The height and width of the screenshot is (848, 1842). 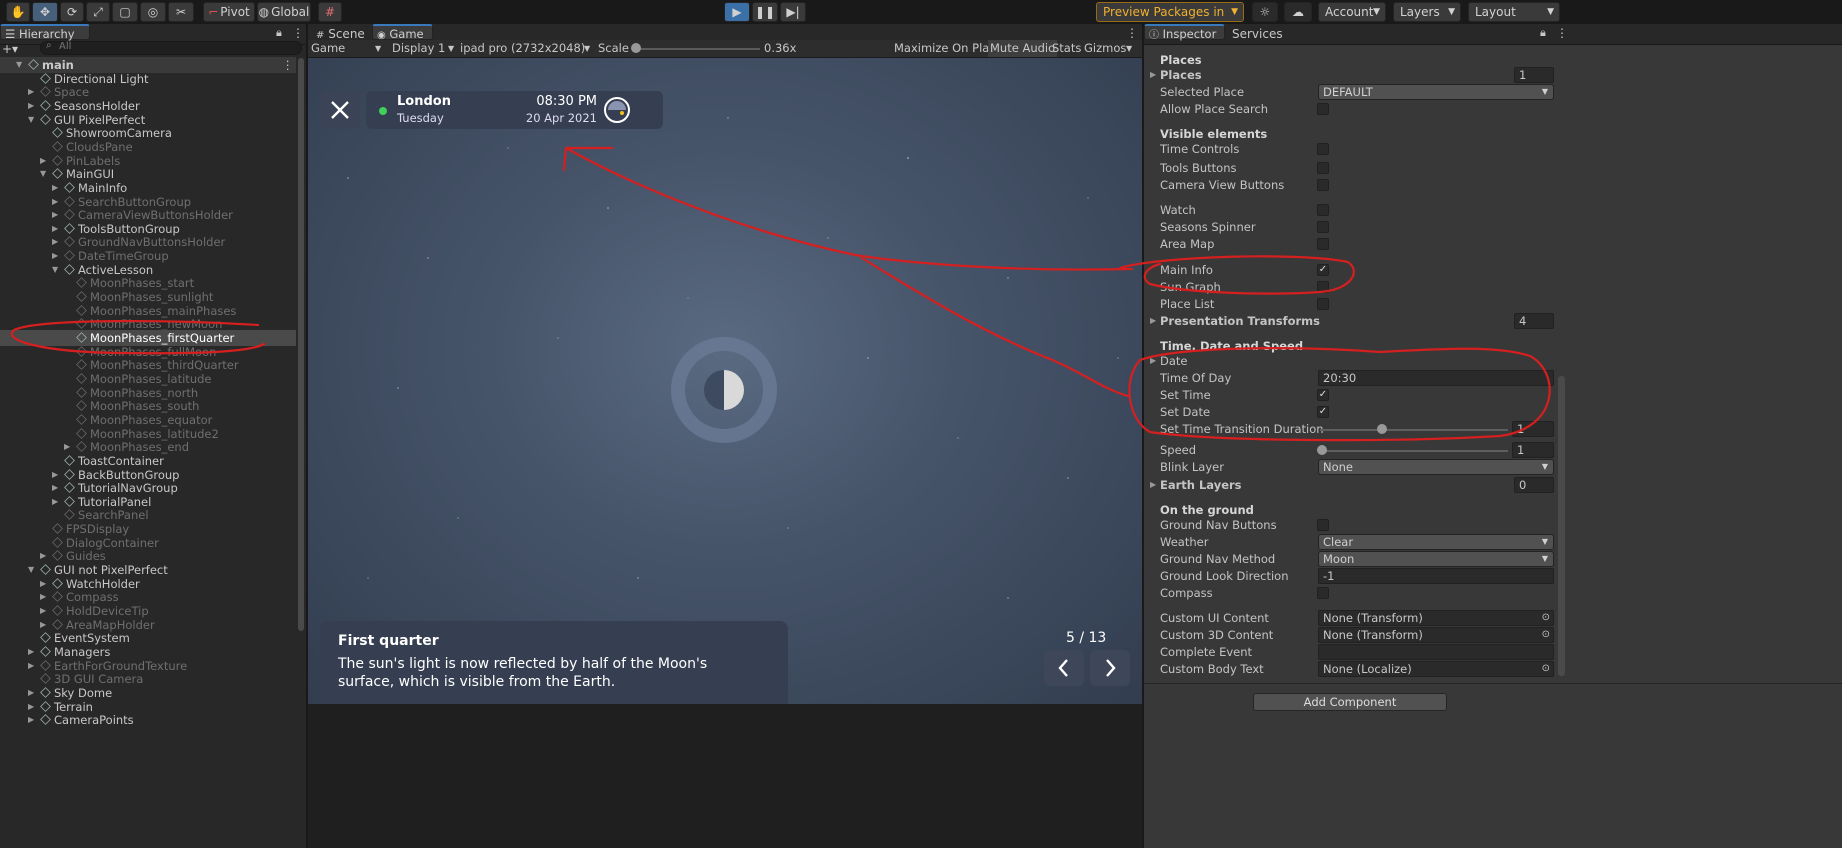 I want to click on ground-look-direction-field: -1, so click(x=1436, y=576).